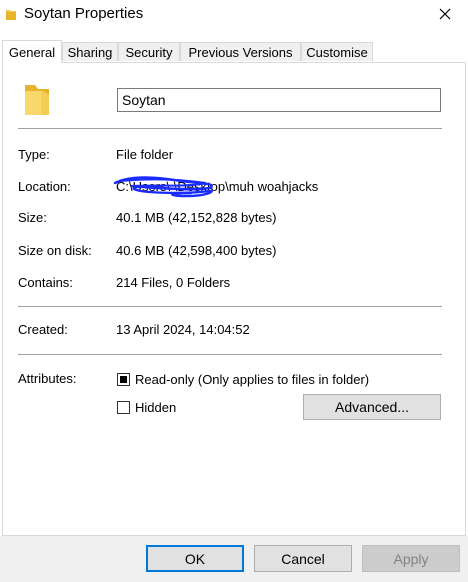  What do you see at coordinates (43, 329) in the screenshot?
I see `created-label: Created:` at bounding box center [43, 329].